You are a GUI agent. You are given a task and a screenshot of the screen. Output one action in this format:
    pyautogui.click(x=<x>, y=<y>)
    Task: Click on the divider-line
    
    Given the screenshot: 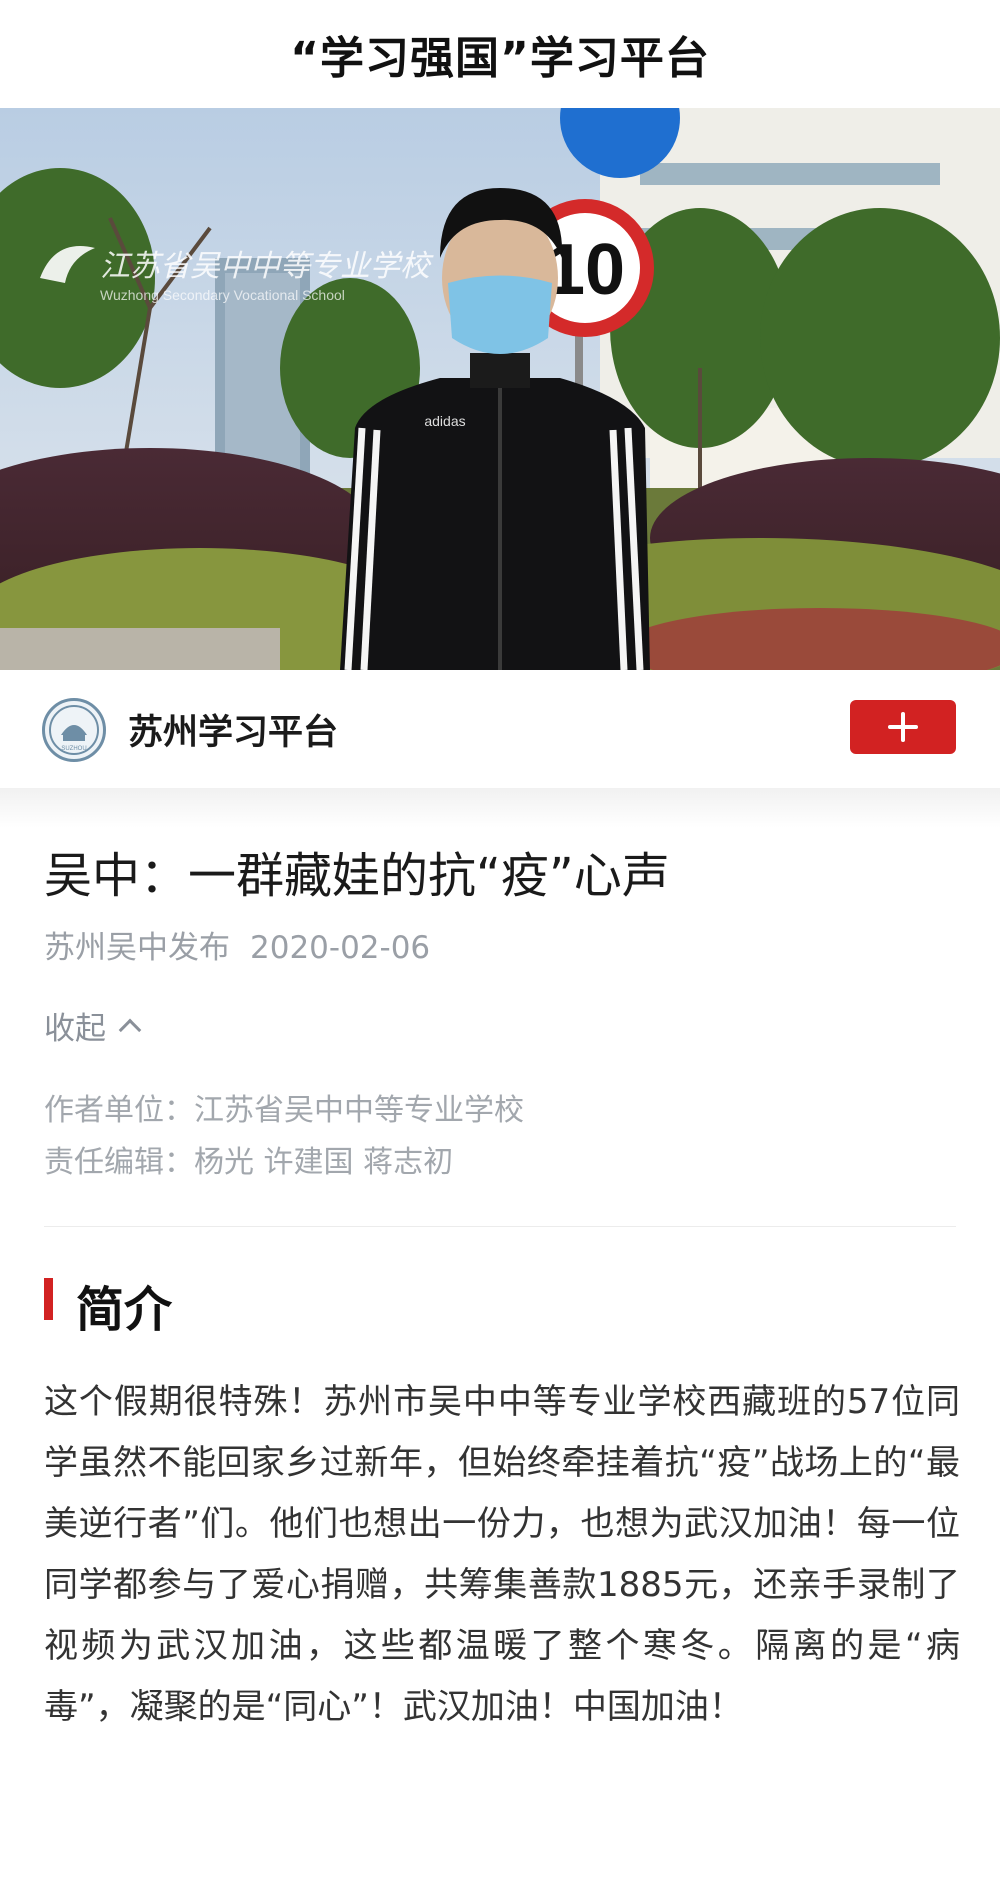 What is the action you would take?
    pyautogui.click(x=500, y=1226)
    